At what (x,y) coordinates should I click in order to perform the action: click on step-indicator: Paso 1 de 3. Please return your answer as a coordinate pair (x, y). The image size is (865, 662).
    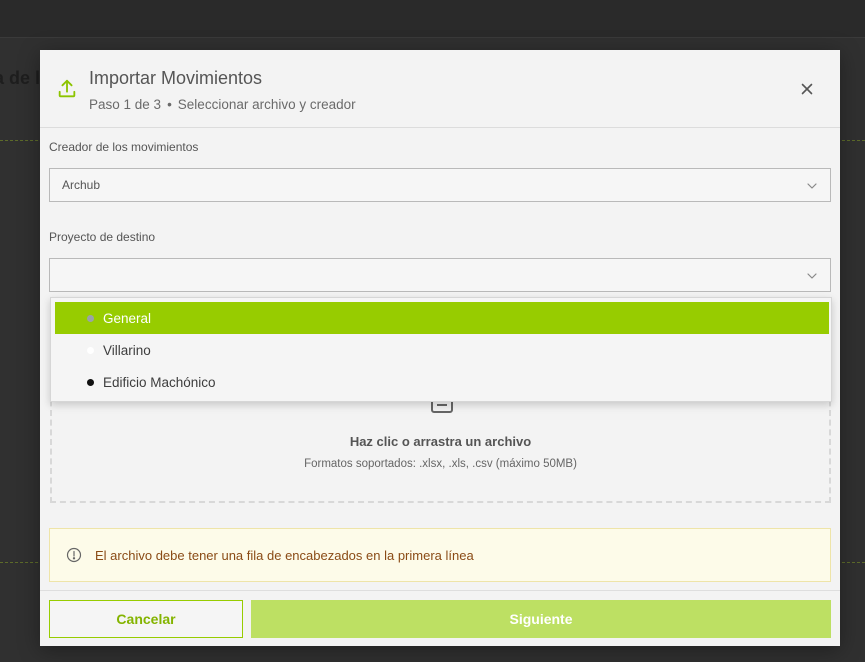
    Looking at the image, I should click on (125, 104).